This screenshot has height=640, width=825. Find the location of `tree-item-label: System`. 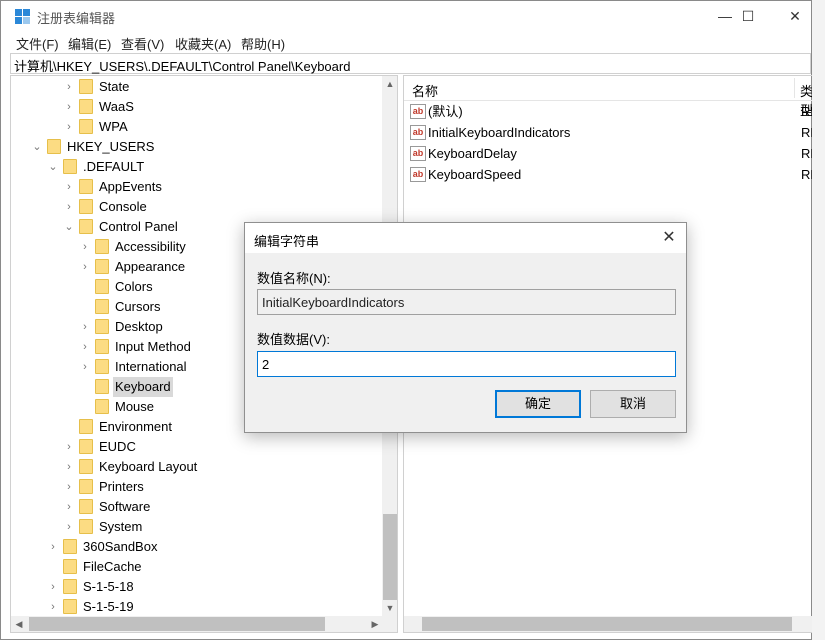

tree-item-label: System is located at coordinates (121, 526).